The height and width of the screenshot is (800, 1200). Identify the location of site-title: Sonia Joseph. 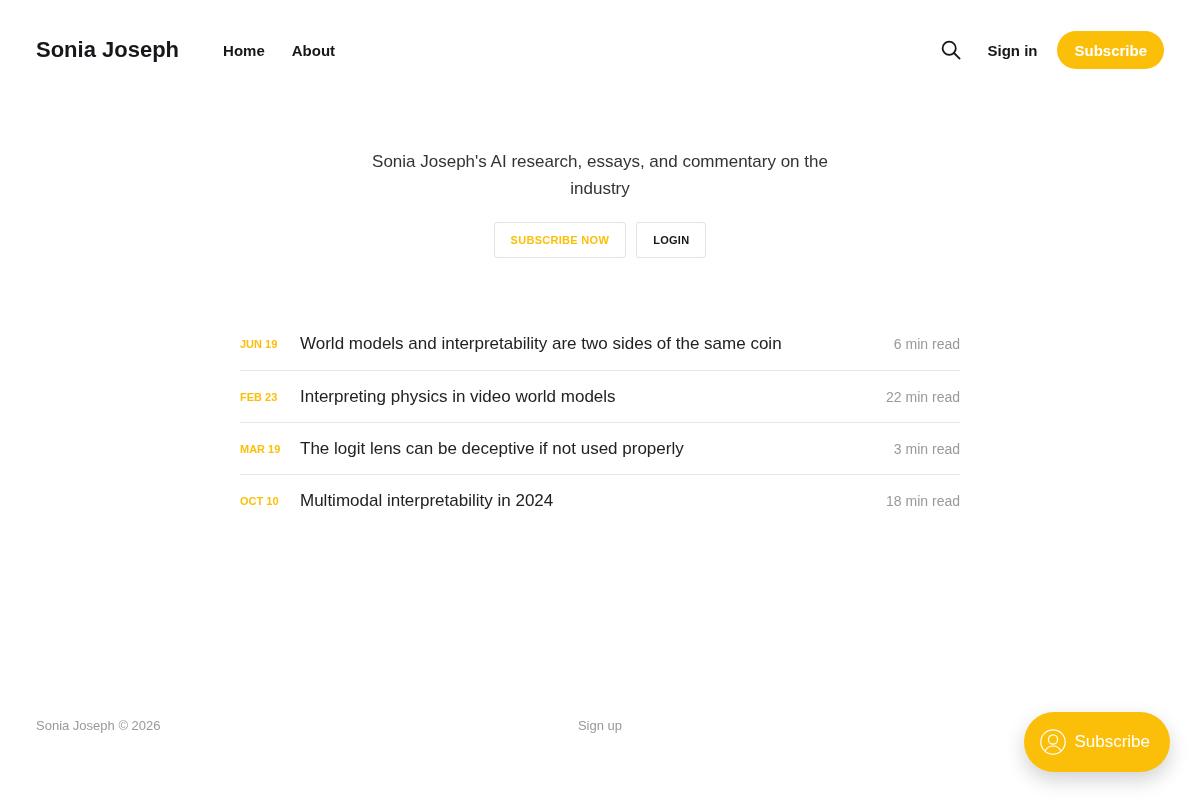
(108, 50).